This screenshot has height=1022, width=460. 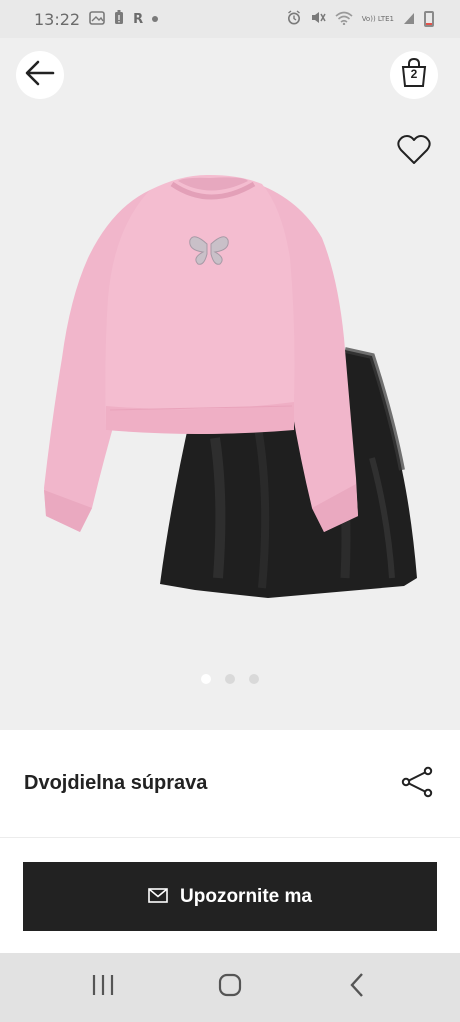 I want to click on mail-icon, so click(x=158, y=896).